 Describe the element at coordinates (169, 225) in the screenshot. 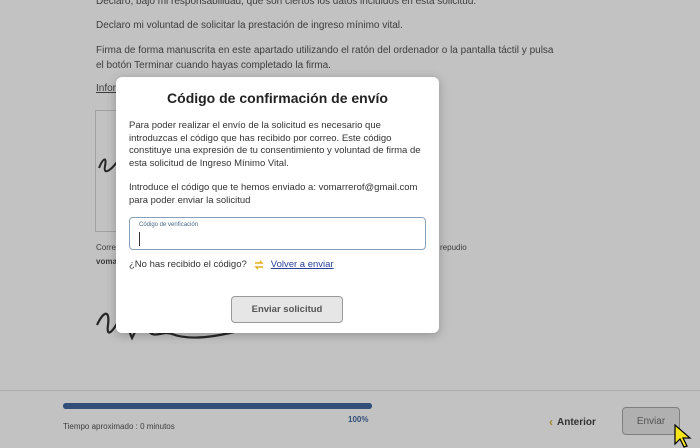

I see `verification-code-label: Código de verificación` at that location.